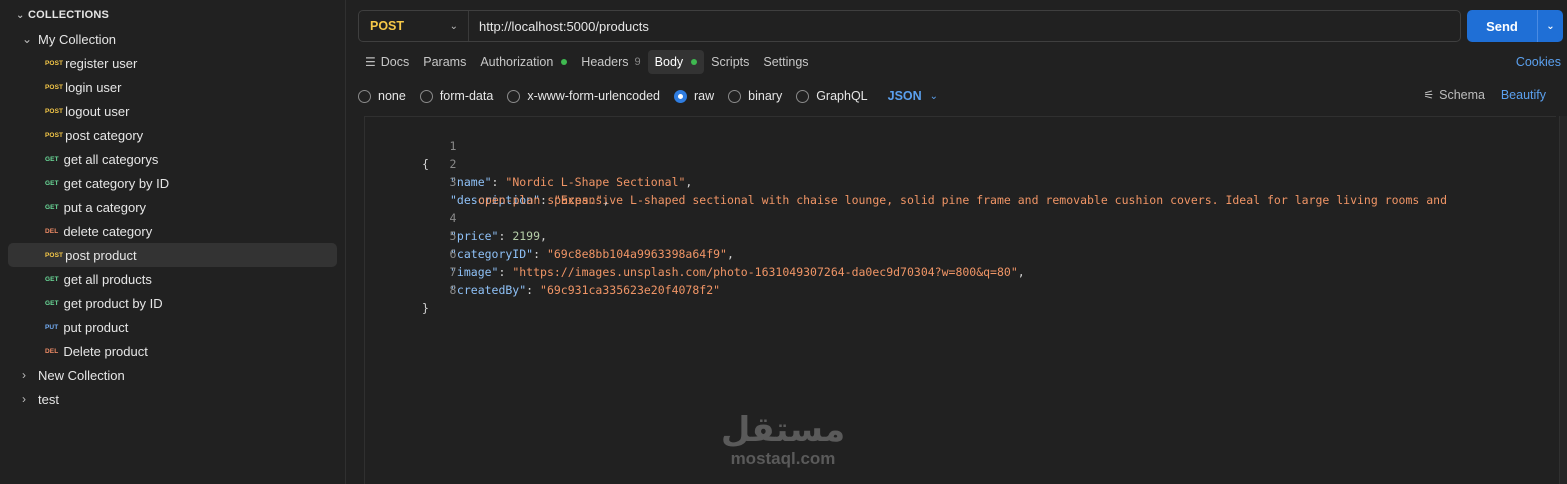  I want to click on collection-my-collection: ⌄ My Collection, so click(172, 39).